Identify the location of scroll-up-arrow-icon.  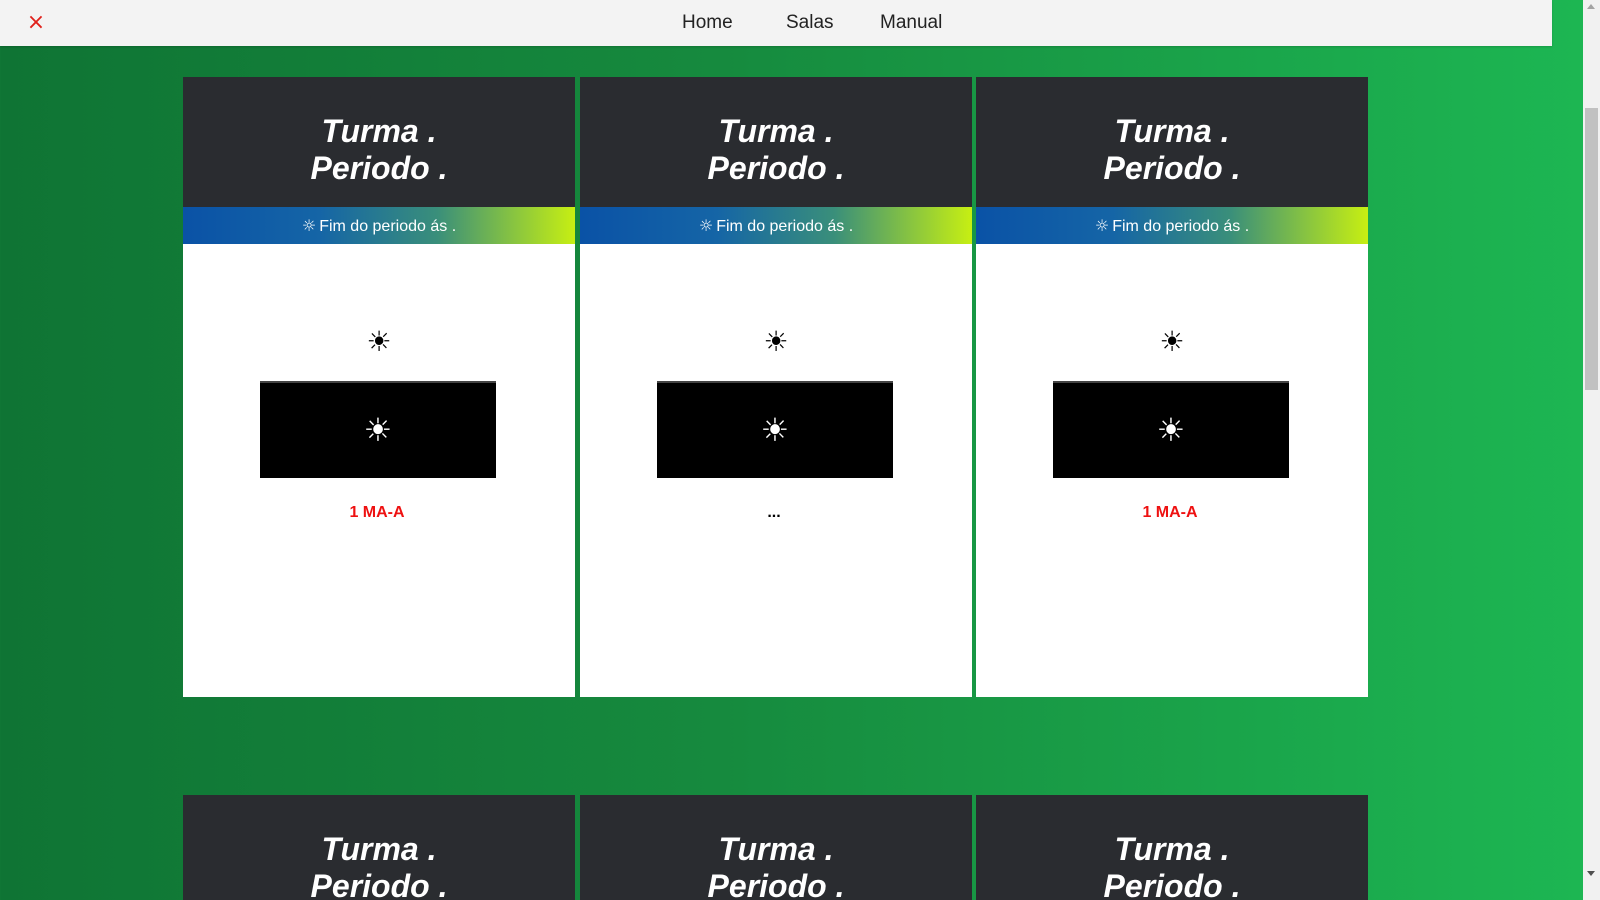
(1591, 6).